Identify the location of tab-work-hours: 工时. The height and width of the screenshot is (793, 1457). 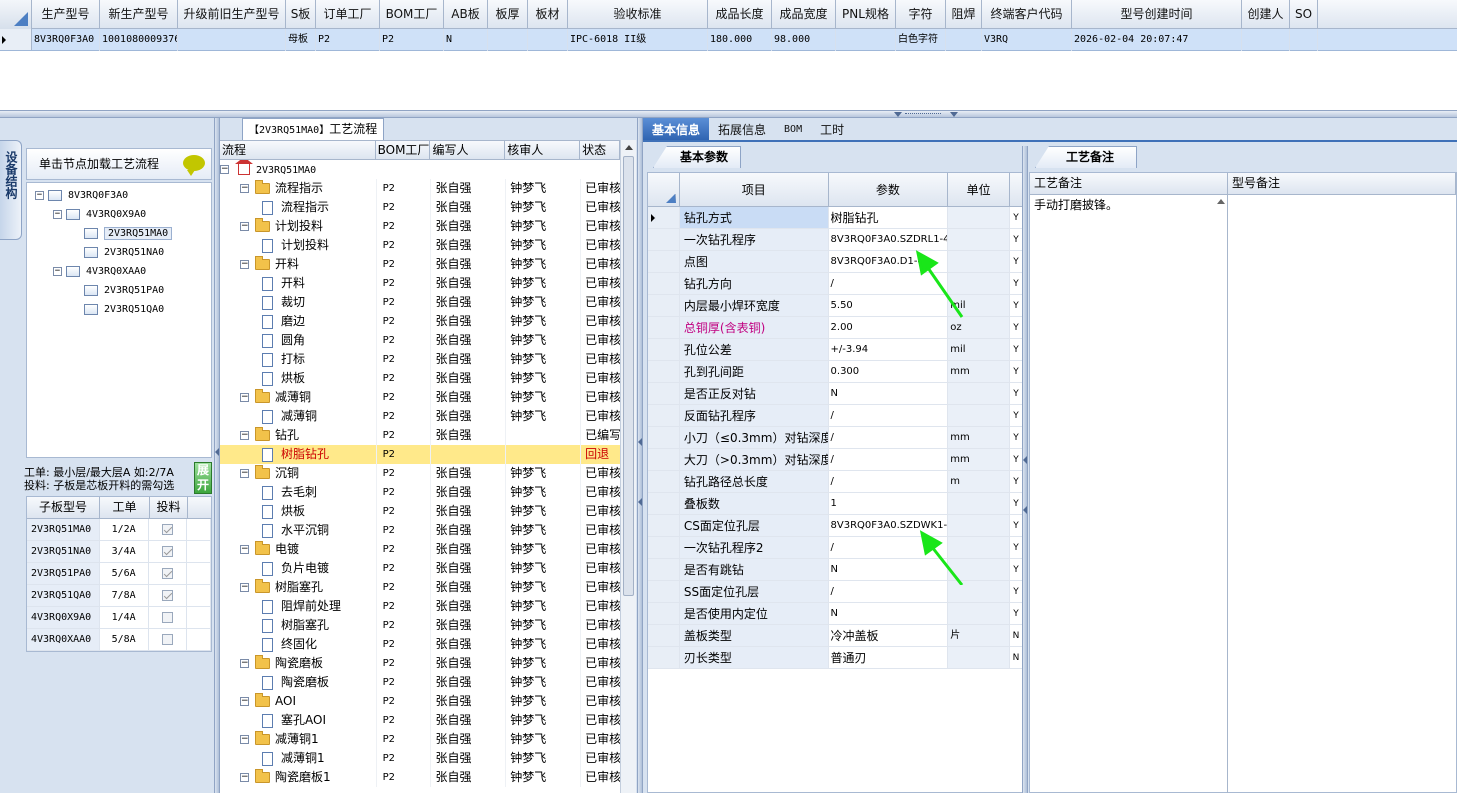
(832, 129).